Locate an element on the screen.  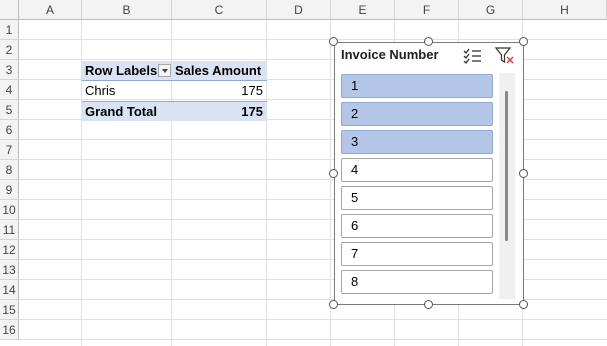
slicer-item-1: 1 is located at coordinates (417, 86).